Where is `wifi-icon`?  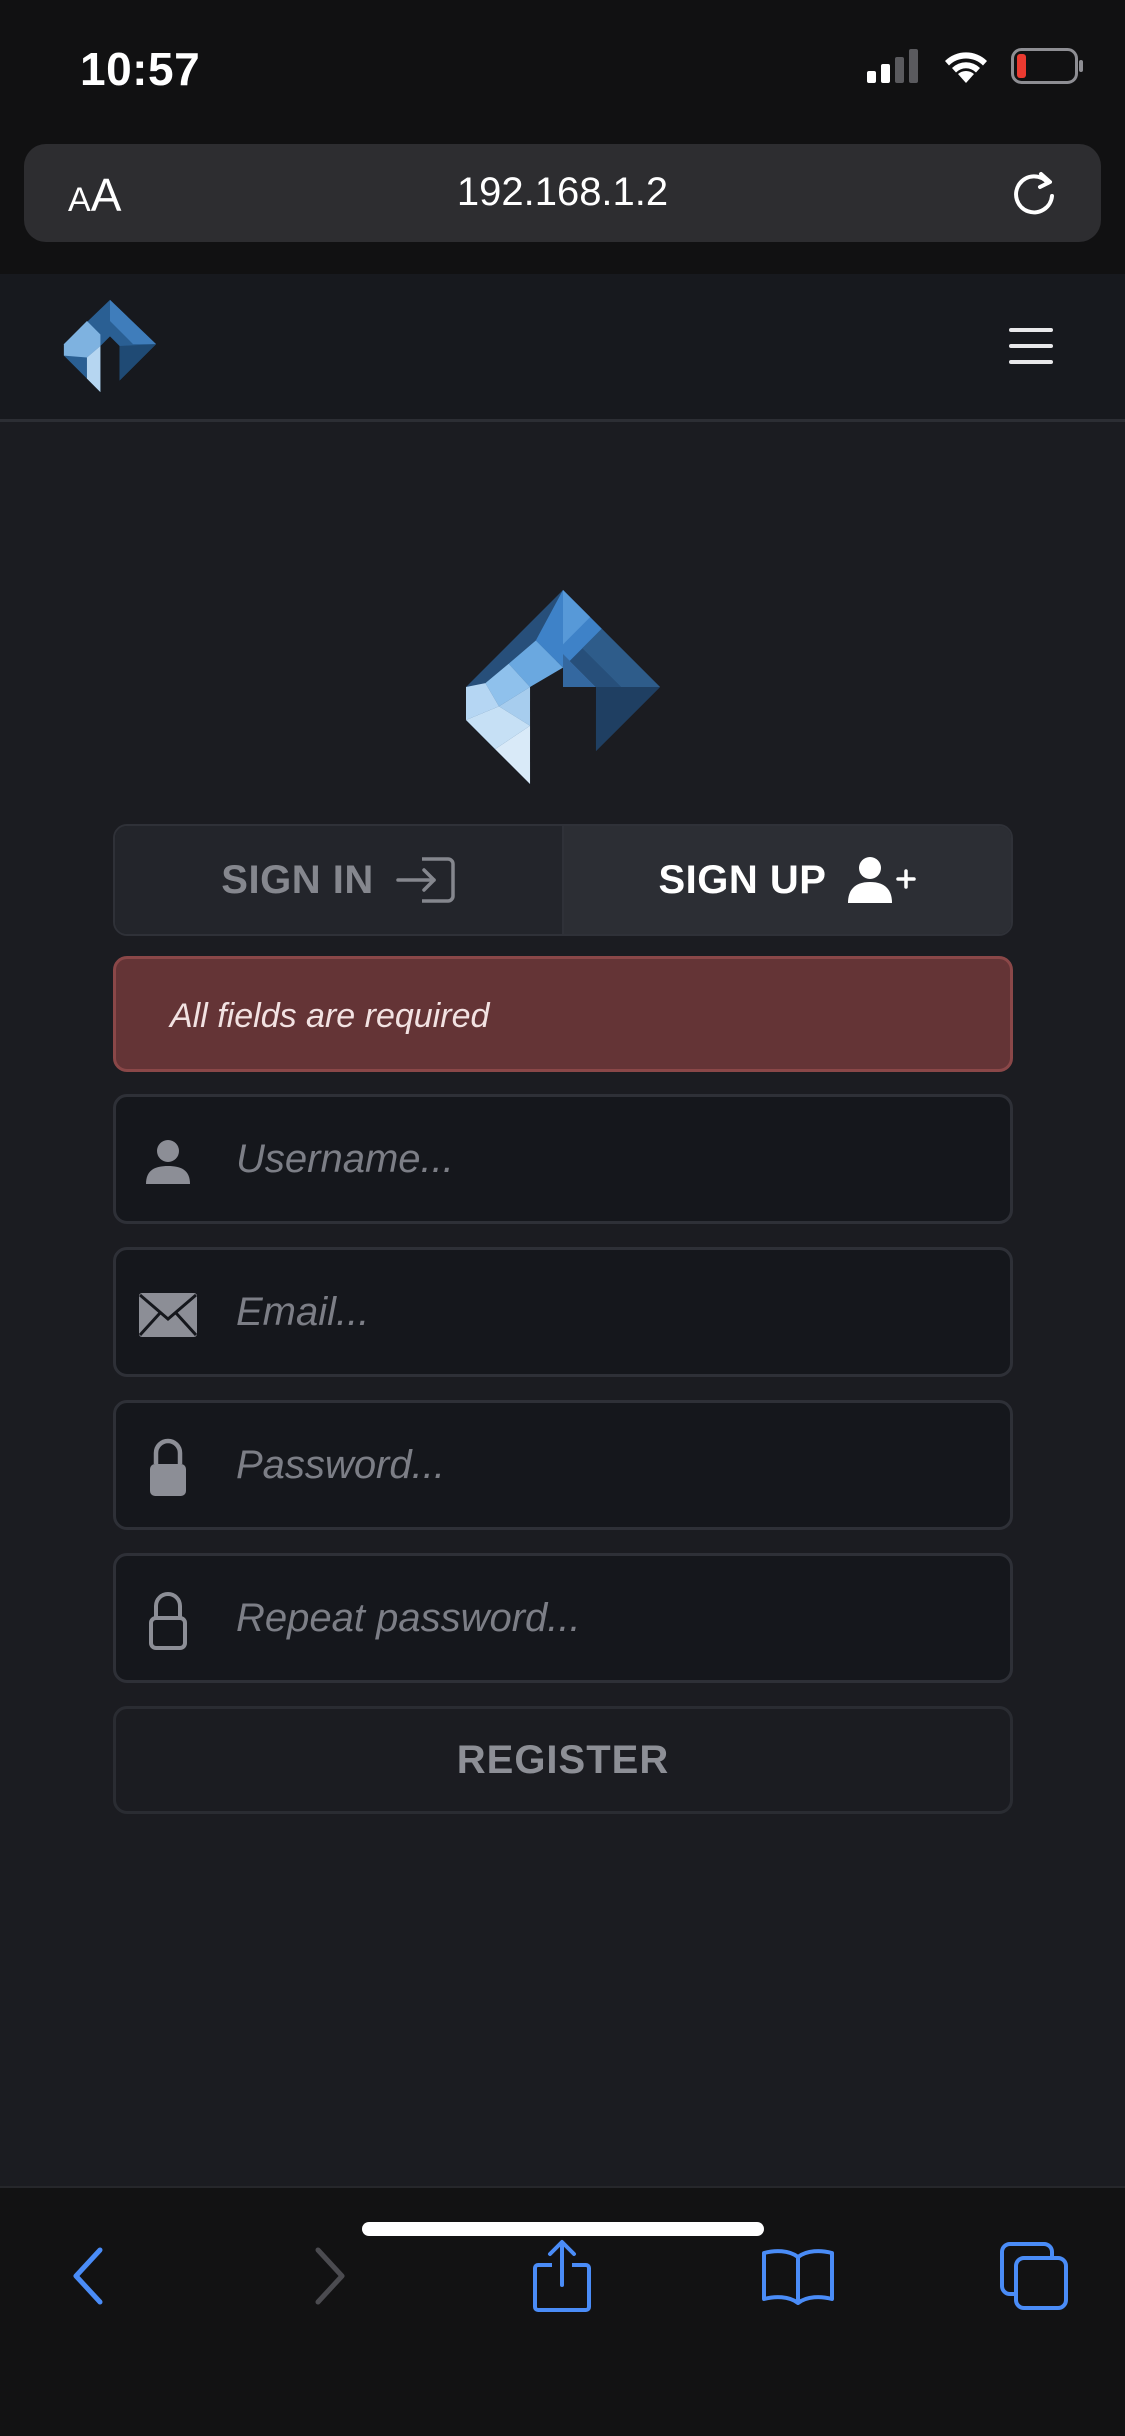 wifi-icon is located at coordinates (966, 67).